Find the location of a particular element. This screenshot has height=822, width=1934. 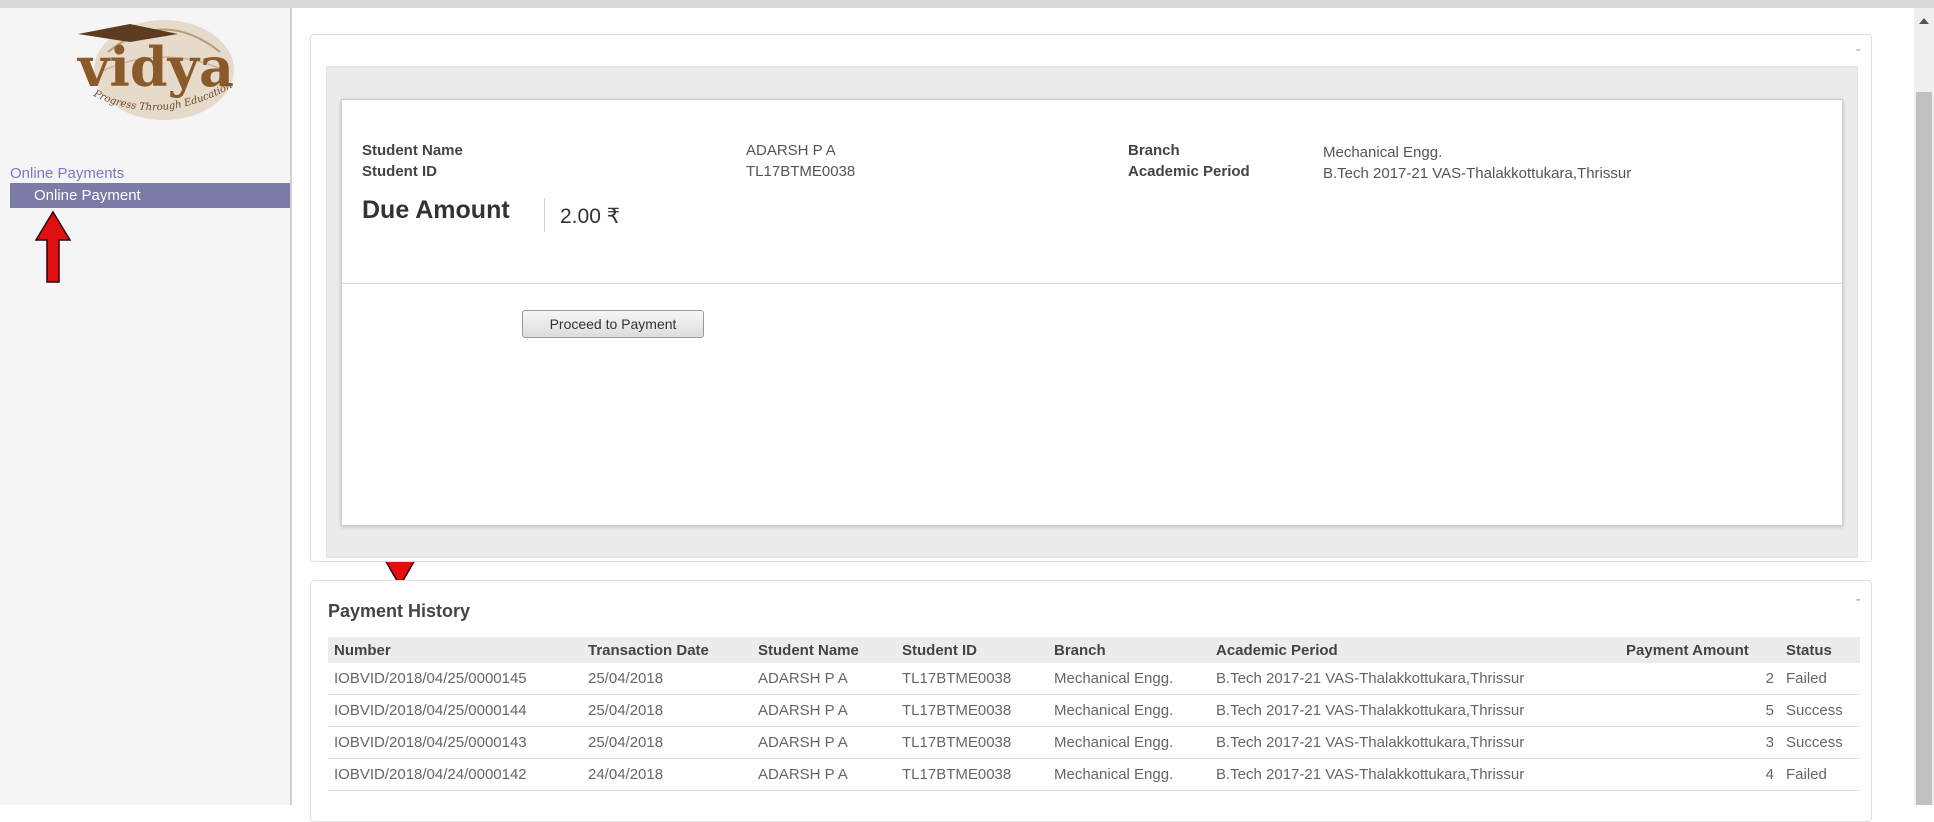

value-student-id: TL17BTME0038 is located at coordinates (801, 171).